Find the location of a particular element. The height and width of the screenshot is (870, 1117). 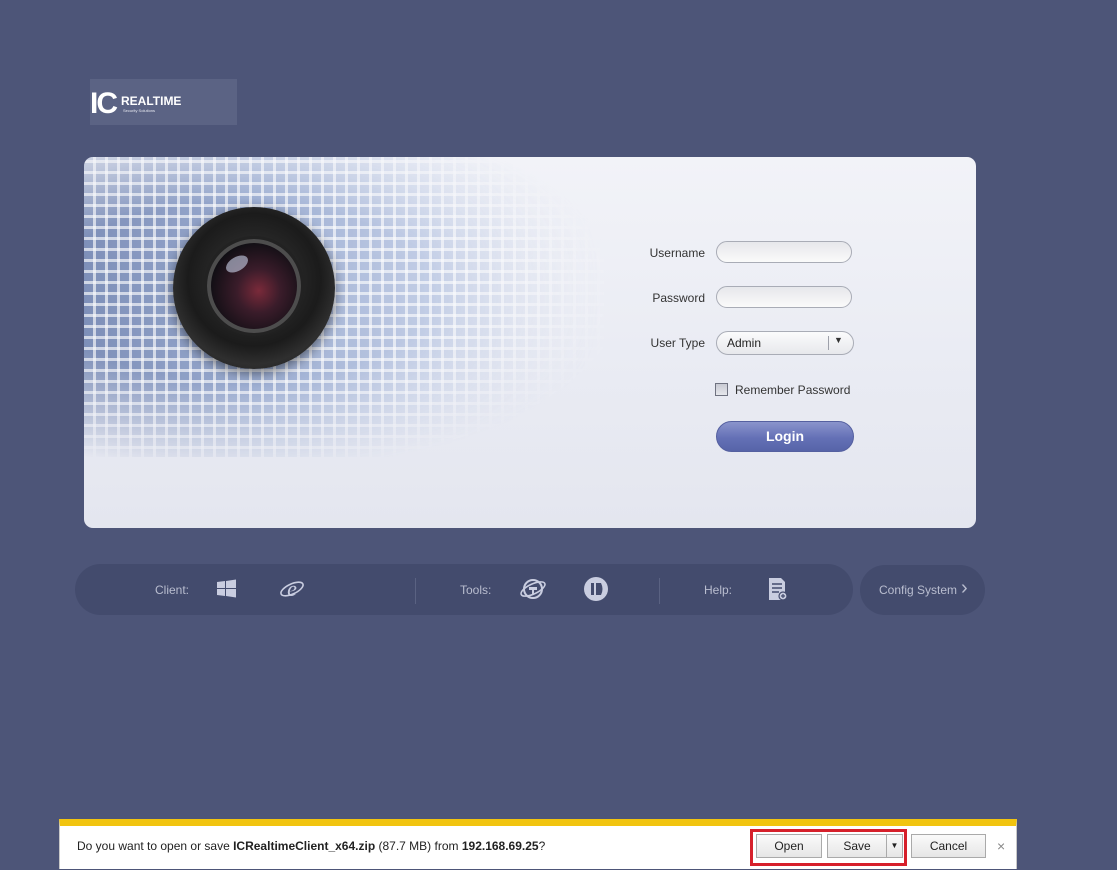

help-label: Help: is located at coordinates (718, 590).